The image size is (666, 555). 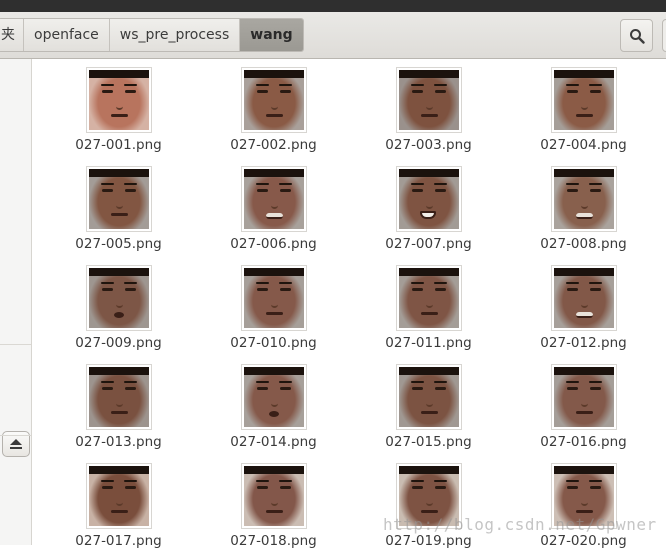 I want to click on file-name: 027-018.png, so click(x=273, y=541).